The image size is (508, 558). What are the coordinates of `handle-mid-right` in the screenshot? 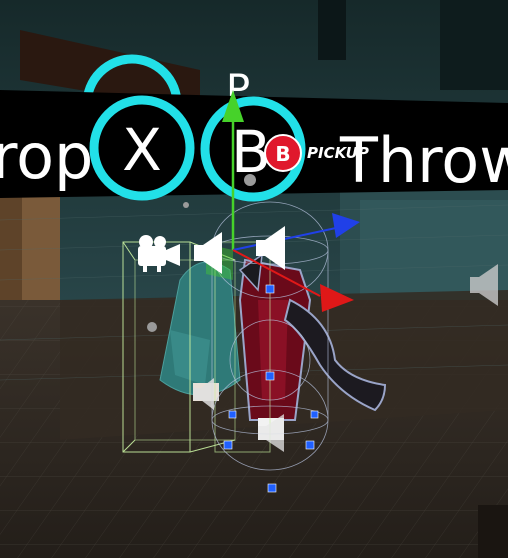 It's located at (314, 414).